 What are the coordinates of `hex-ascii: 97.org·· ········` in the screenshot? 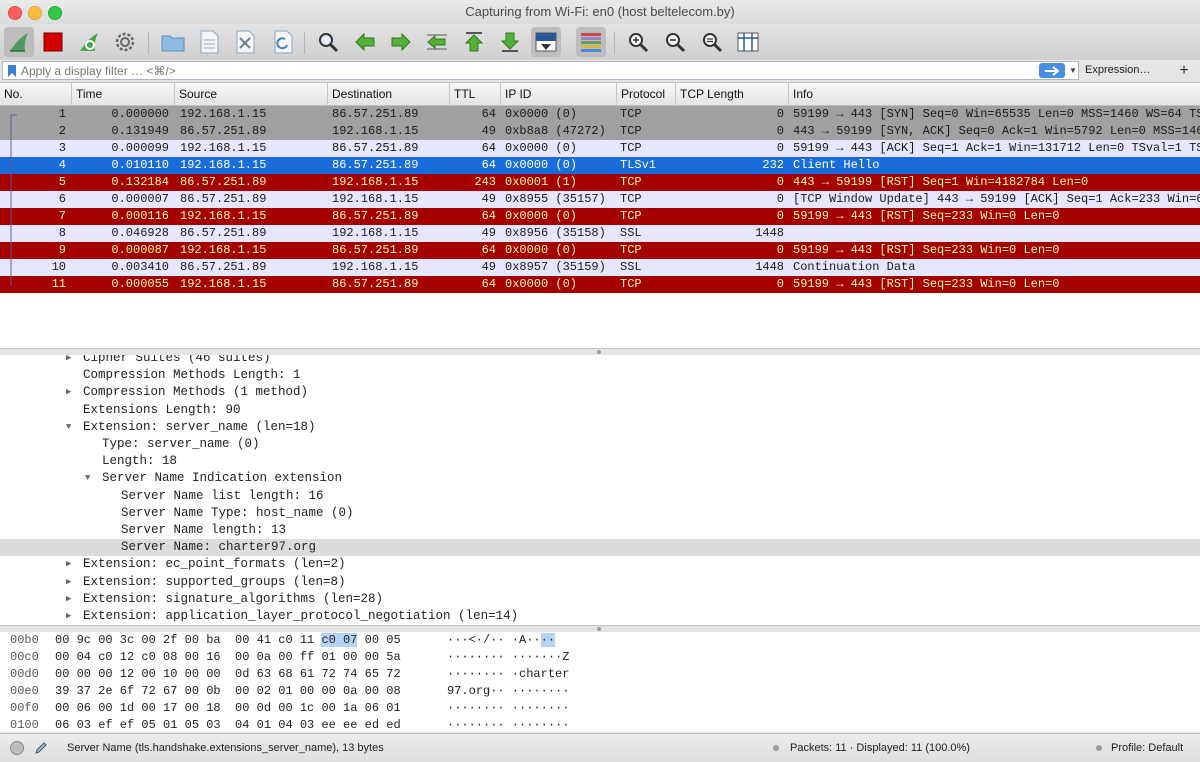 It's located at (508, 691).